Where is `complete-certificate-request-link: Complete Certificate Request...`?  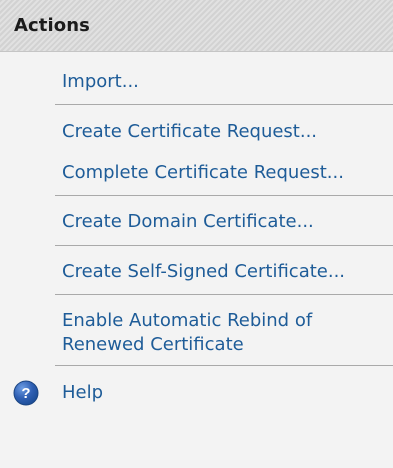 complete-certificate-request-link: Complete Certificate Request... is located at coordinates (203, 173).